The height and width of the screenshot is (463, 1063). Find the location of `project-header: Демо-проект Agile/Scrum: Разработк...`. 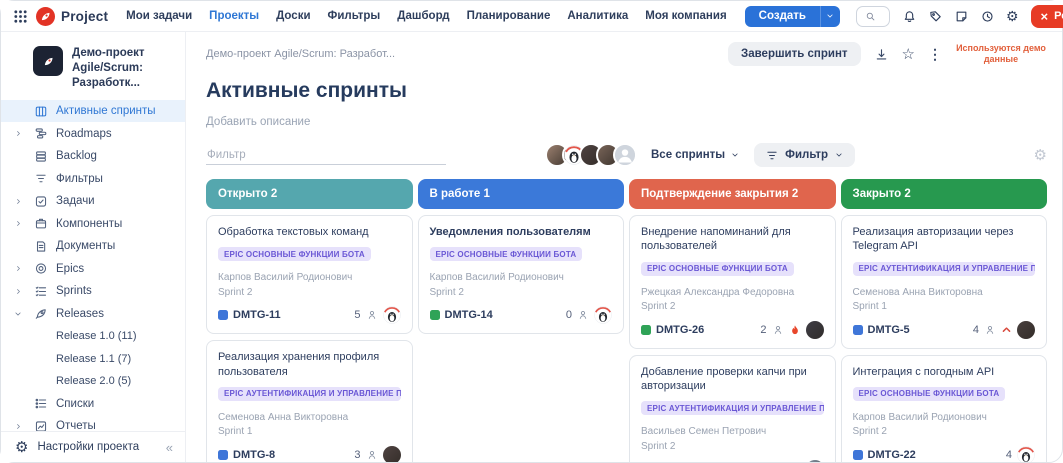

project-header: Демо-проект Agile/Scrum: Разработк... is located at coordinates (93, 69).